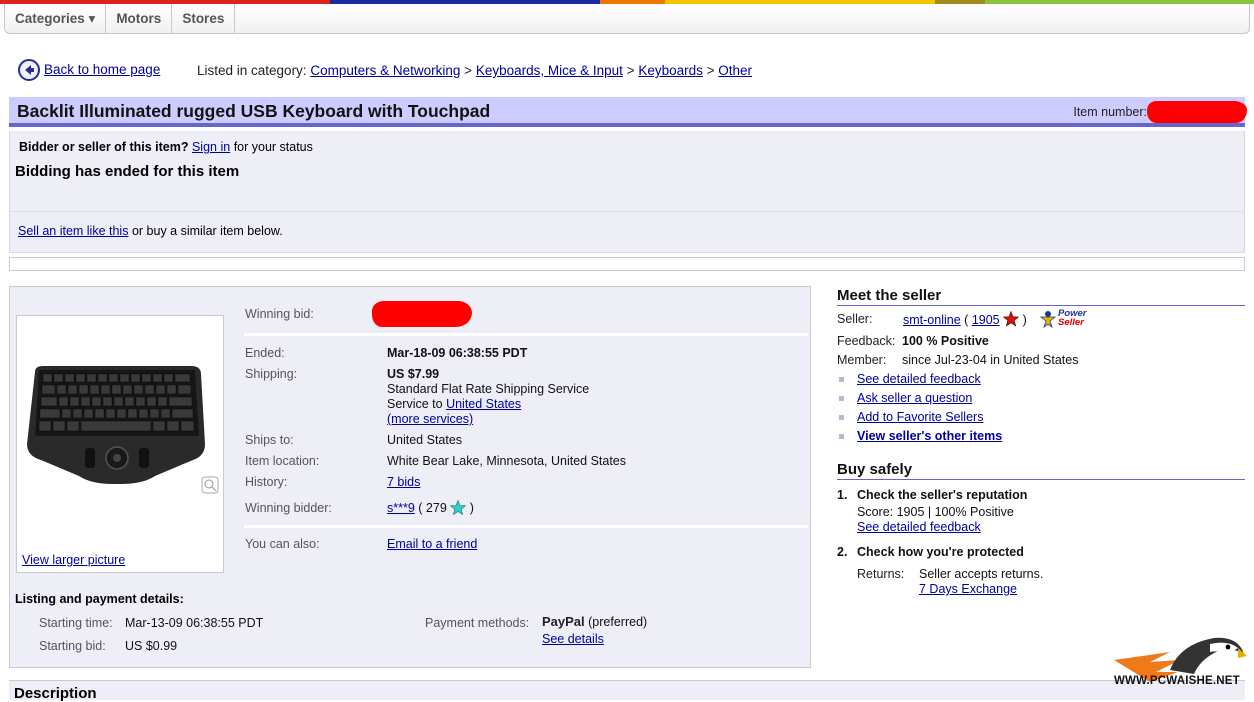 Image resolution: width=1254 pixels, height=702 pixels. What do you see at coordinates (207, 231) in the screenshot?
I see `sell-suffix: or buy a similar item below.` at bounding box center [207, 231].